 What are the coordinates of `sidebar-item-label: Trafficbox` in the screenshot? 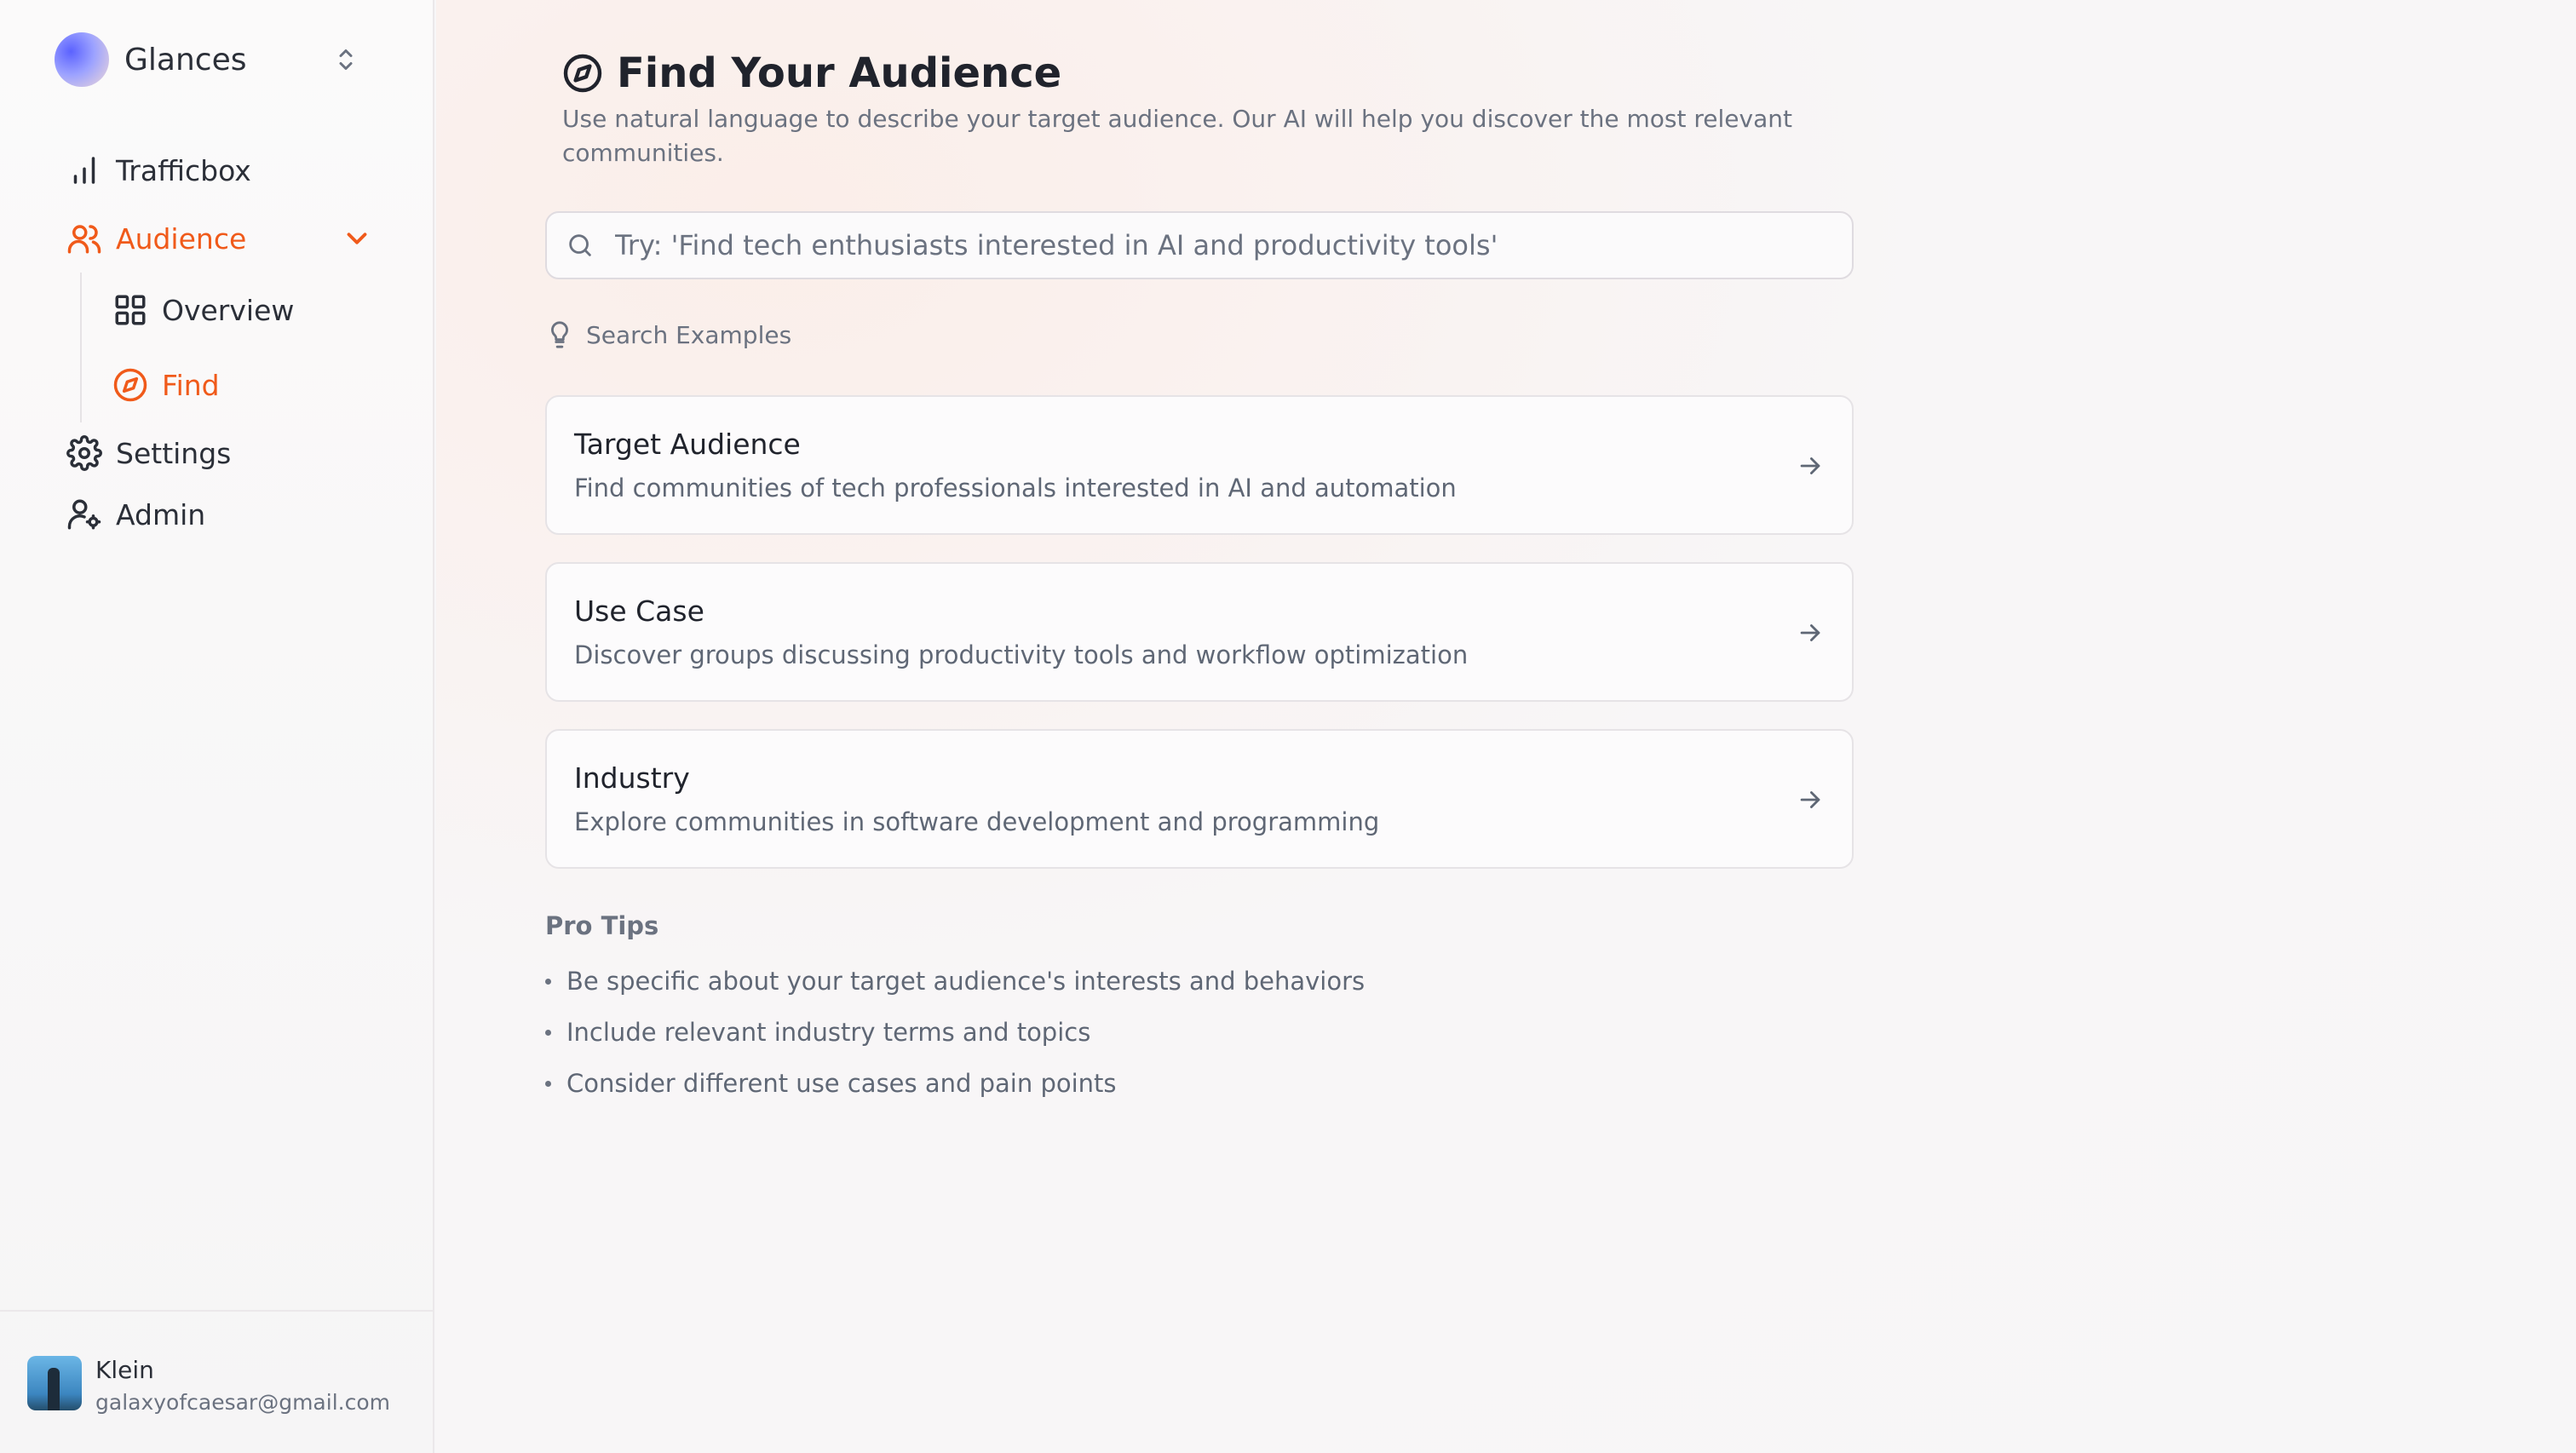 It's located at (184, 170).